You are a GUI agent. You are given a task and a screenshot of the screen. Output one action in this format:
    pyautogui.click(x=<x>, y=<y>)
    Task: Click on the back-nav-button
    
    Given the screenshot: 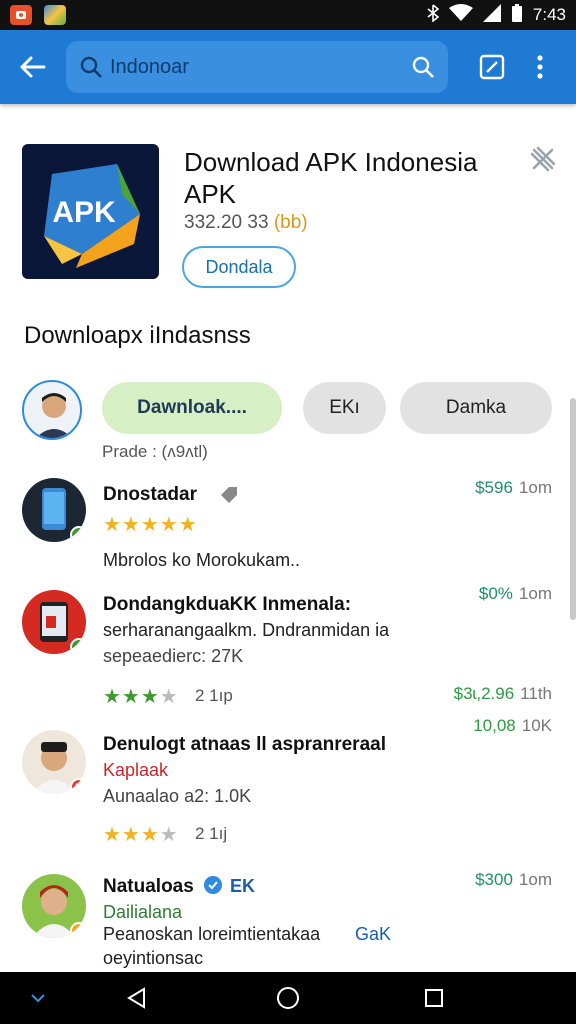 What is the action you would take?
    pyautogui.click(x=136, y=998)
    